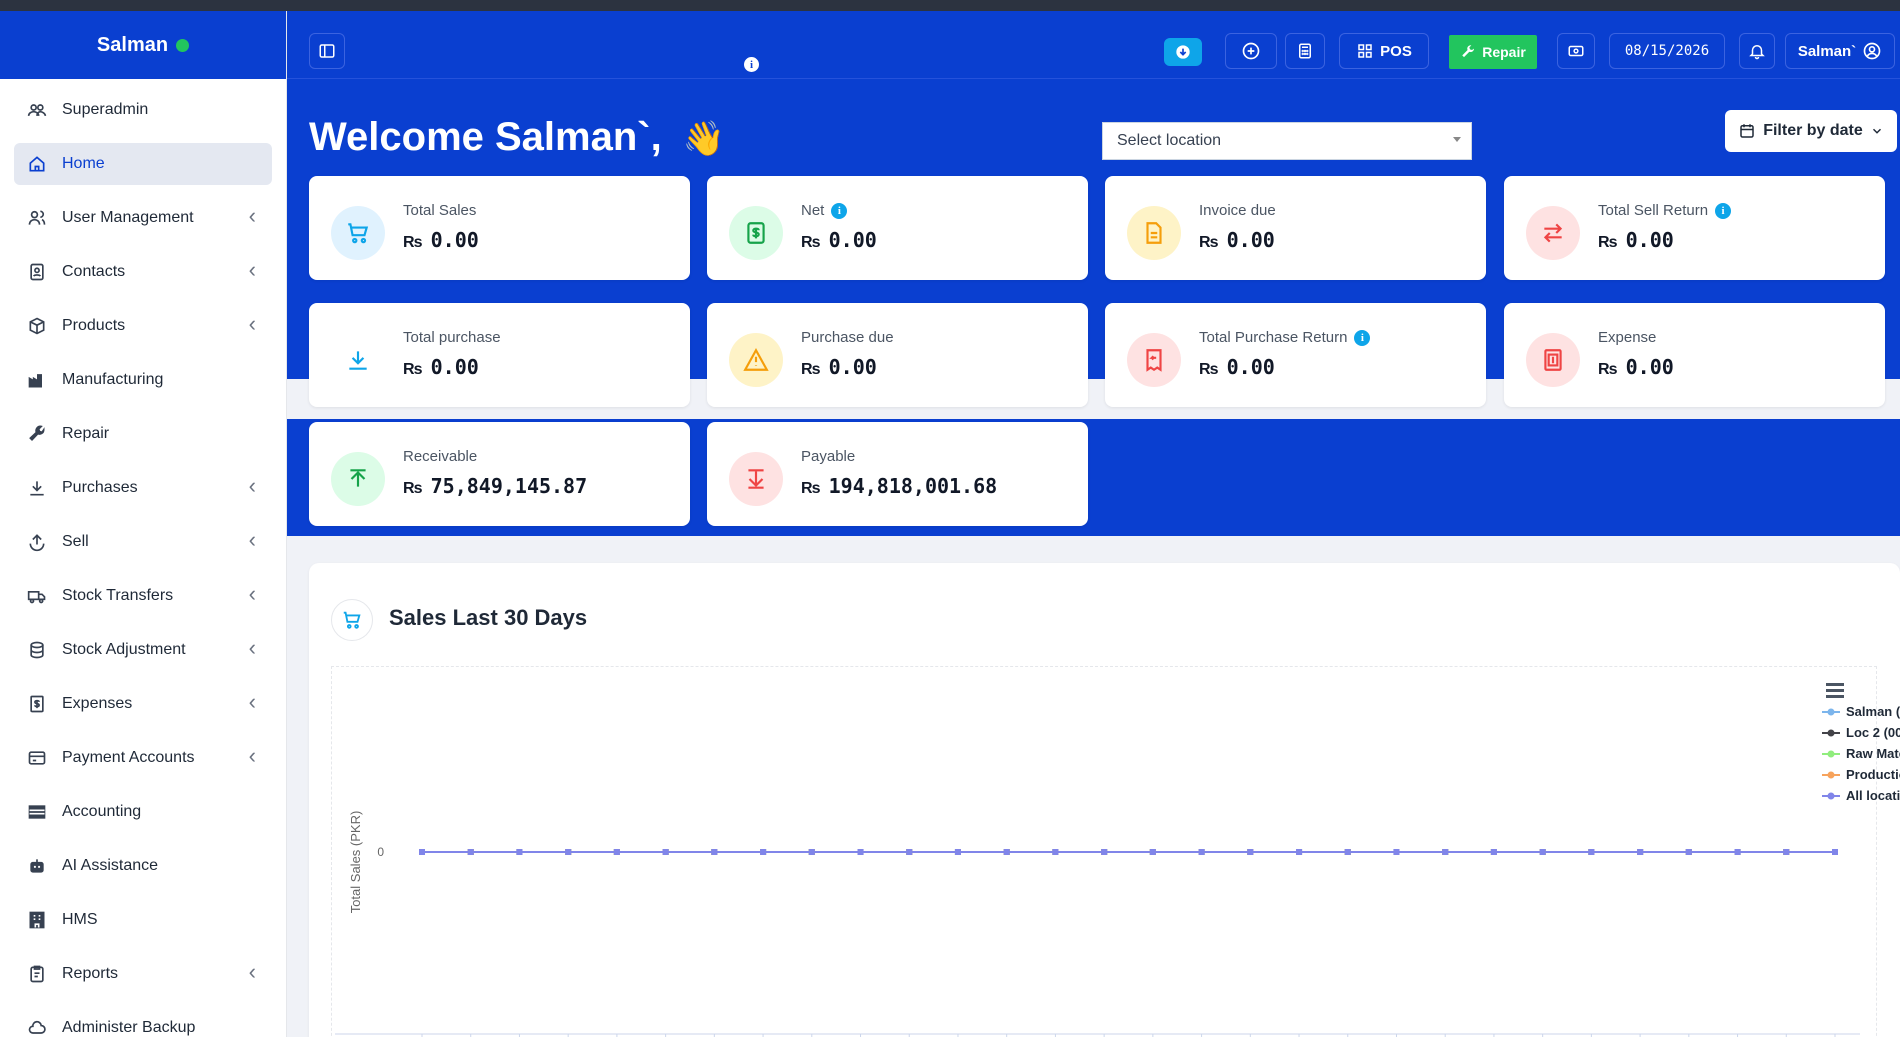 The height and width of the screenshot is (1037, 1900). I want to click on welcome-text: Welcome Salman`,, so click(485, 137).